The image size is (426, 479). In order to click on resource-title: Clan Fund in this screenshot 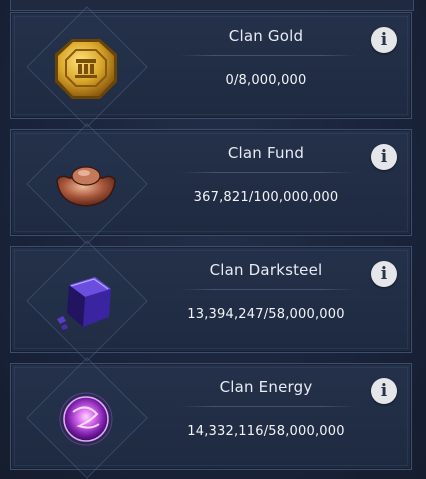, I will do `click(266, 153)`.